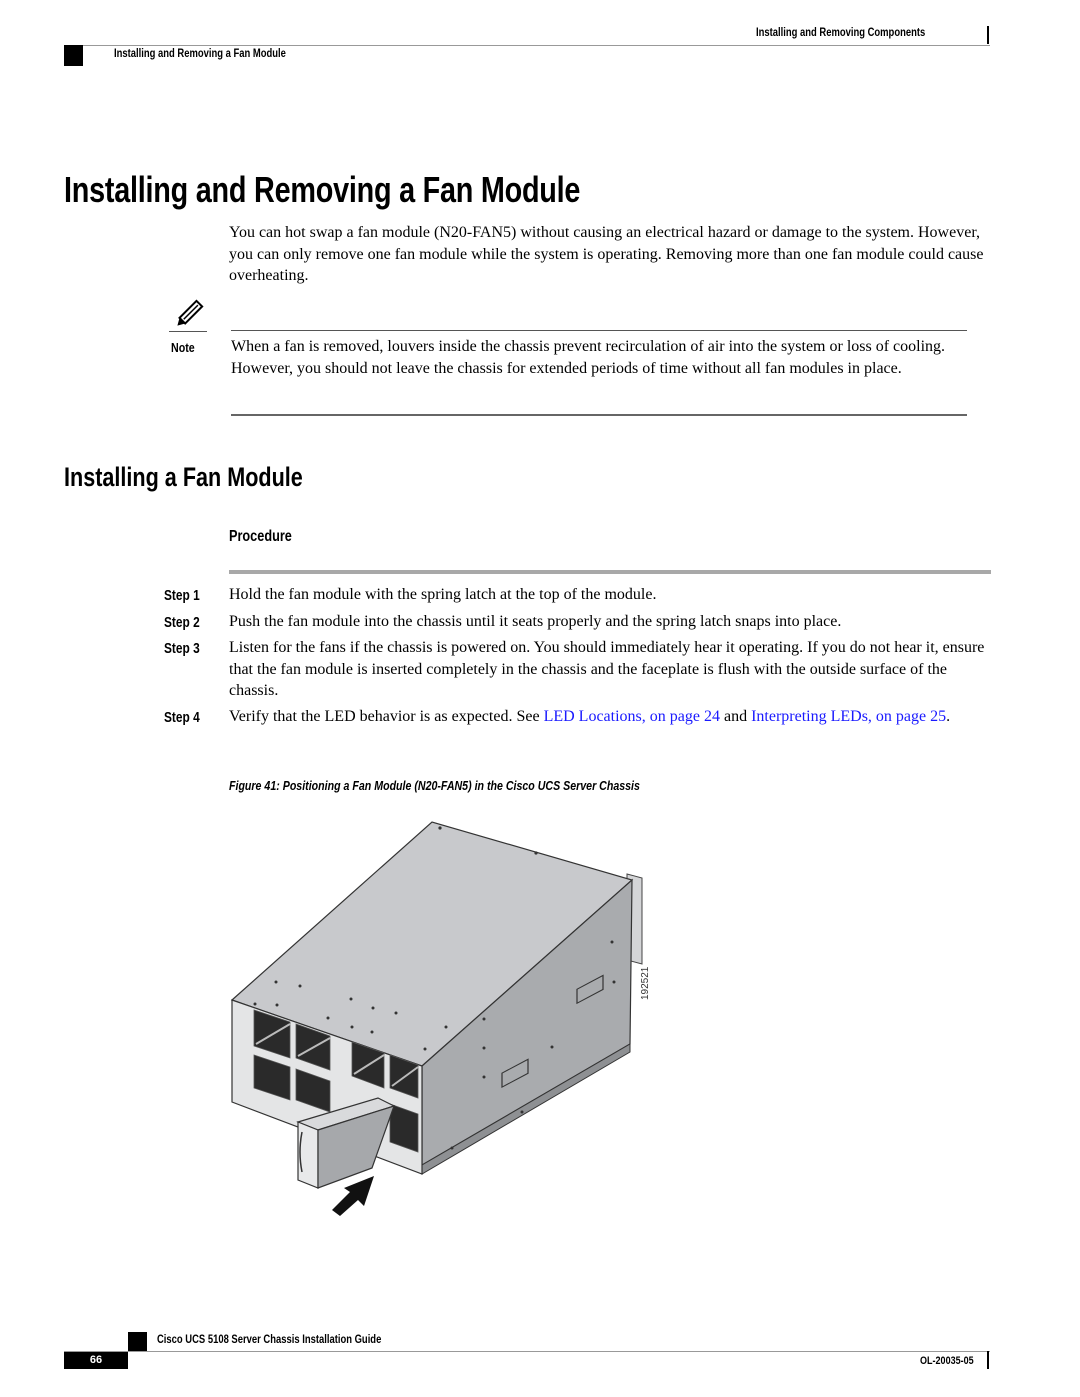 This screenshot has width=1080, height=1397. I want to click on header-block-marker, so click(73, 55).